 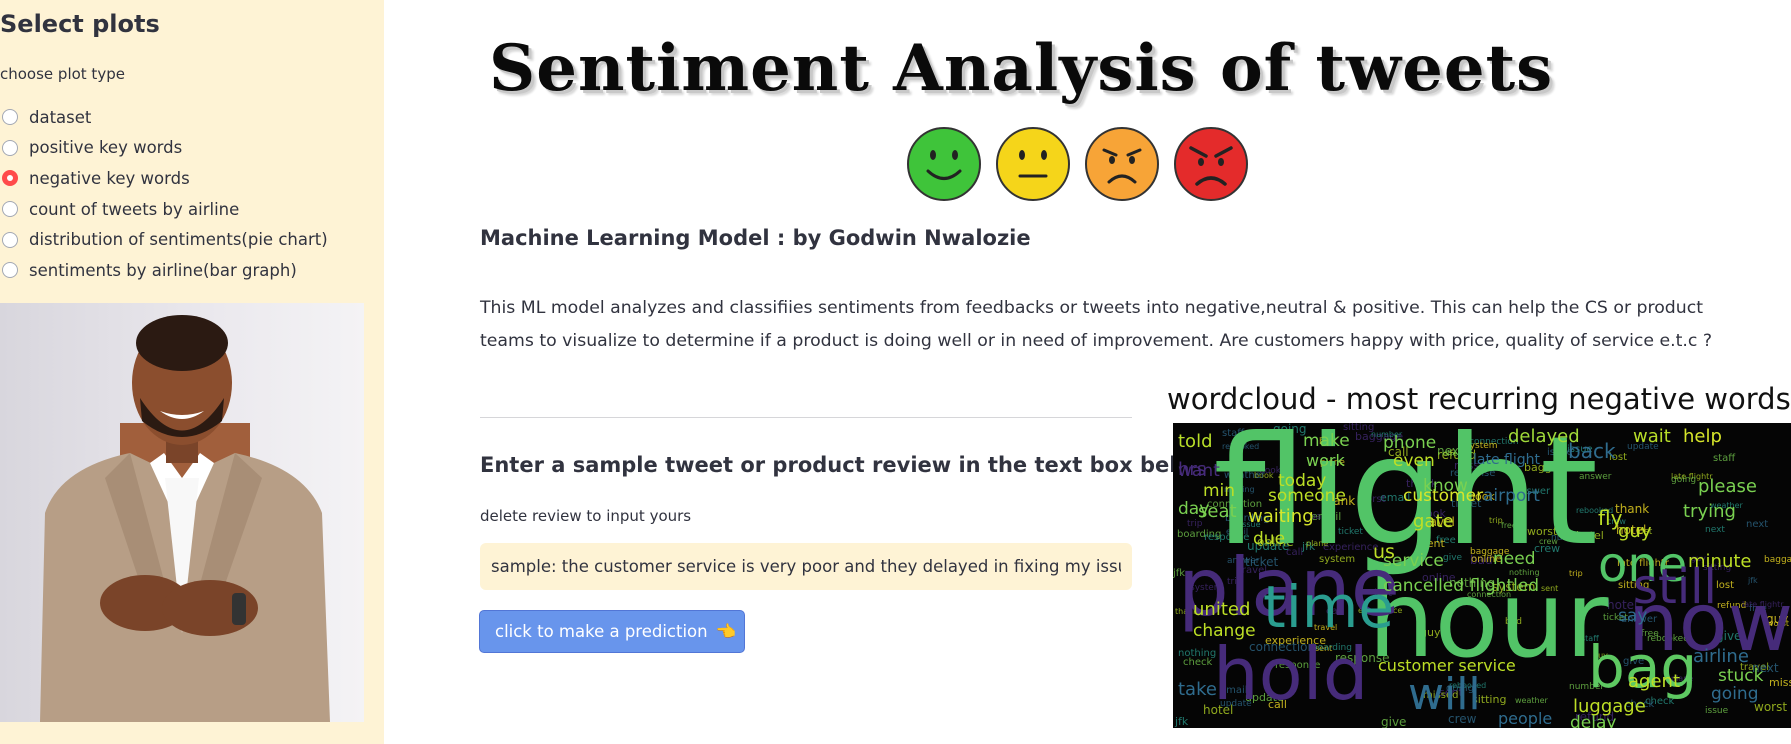 What do you see at coordinates (806, 566) in the screenshot?
I see `tweet-input` at bounding box center [806, 566].